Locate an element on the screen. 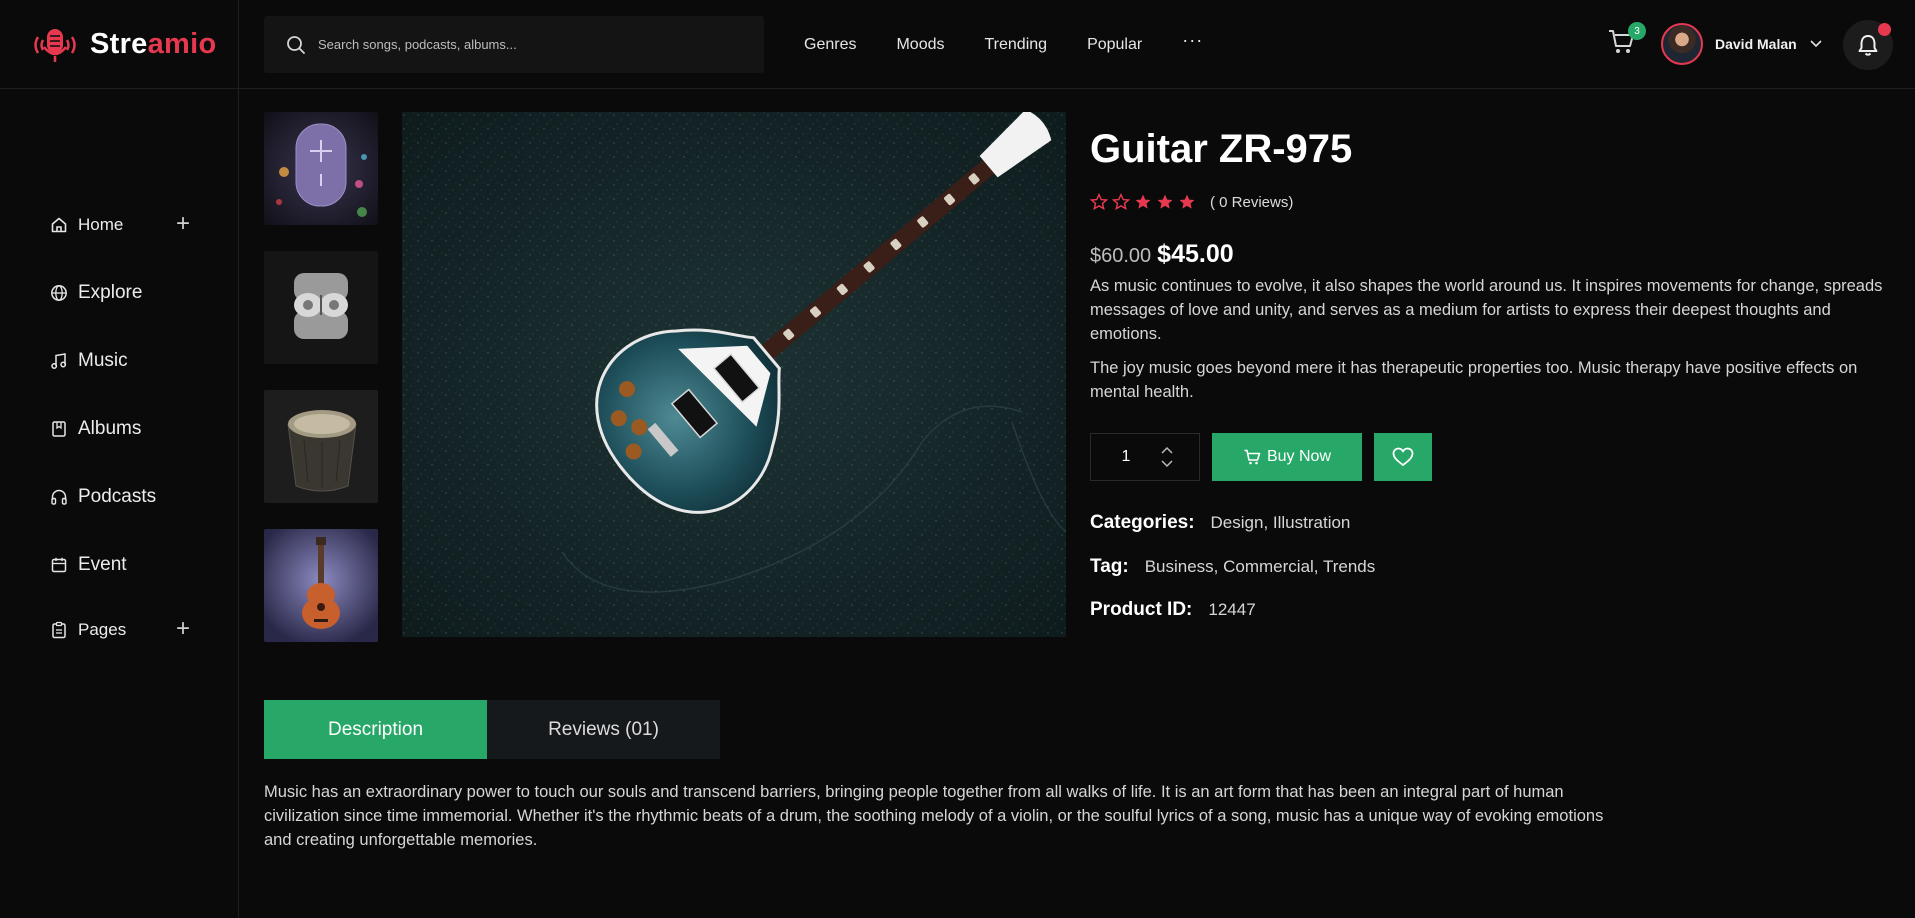 The width and height of the screenshot is (1915, 918). home-icon is located at coordinates (59, 225).